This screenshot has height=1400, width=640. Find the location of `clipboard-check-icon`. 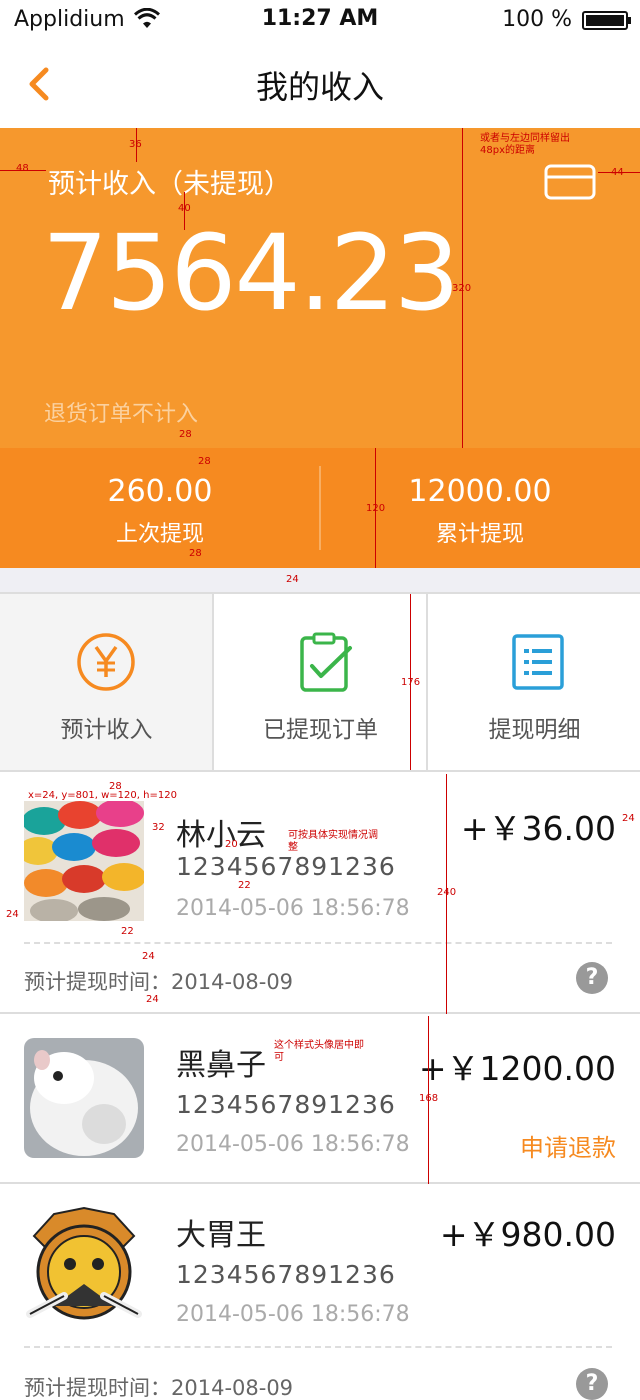

clipboard-check-icon is located at coordinates (326, 662).